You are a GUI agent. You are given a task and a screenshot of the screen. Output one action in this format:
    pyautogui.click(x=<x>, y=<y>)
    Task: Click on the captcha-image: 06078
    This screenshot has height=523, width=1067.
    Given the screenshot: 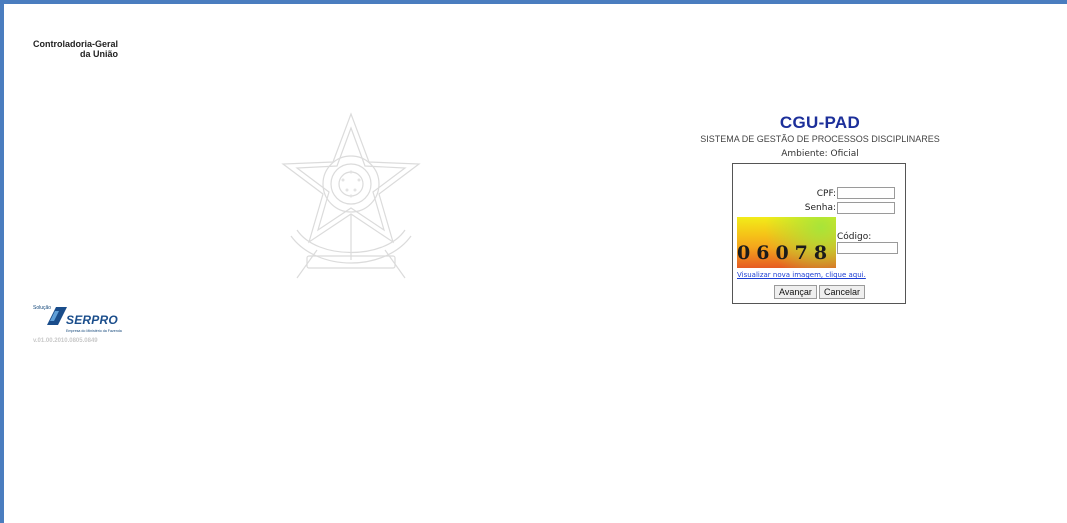 What is the action you would take?
    pyautogui.click(x=786, y=242)
    